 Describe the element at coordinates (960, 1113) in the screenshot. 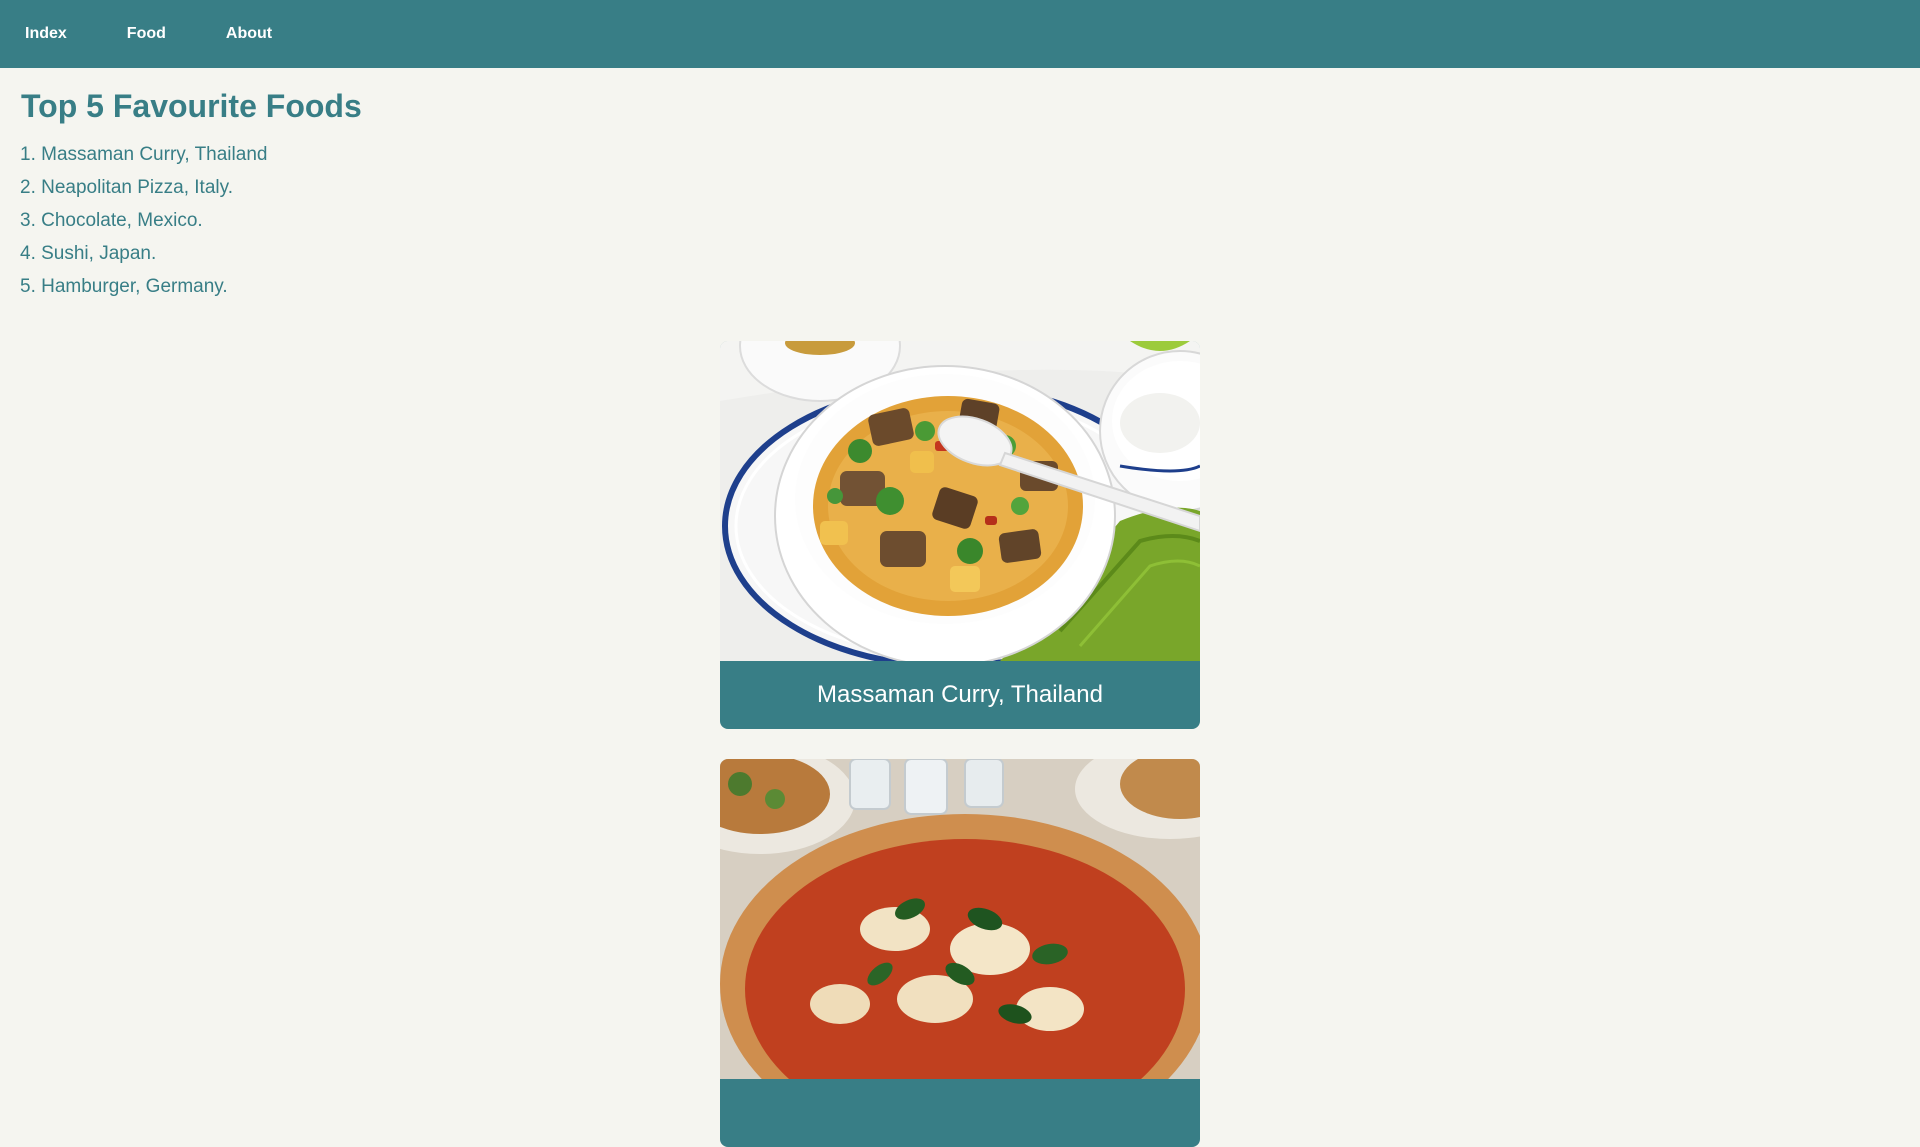

I see `card-caption` at that location.